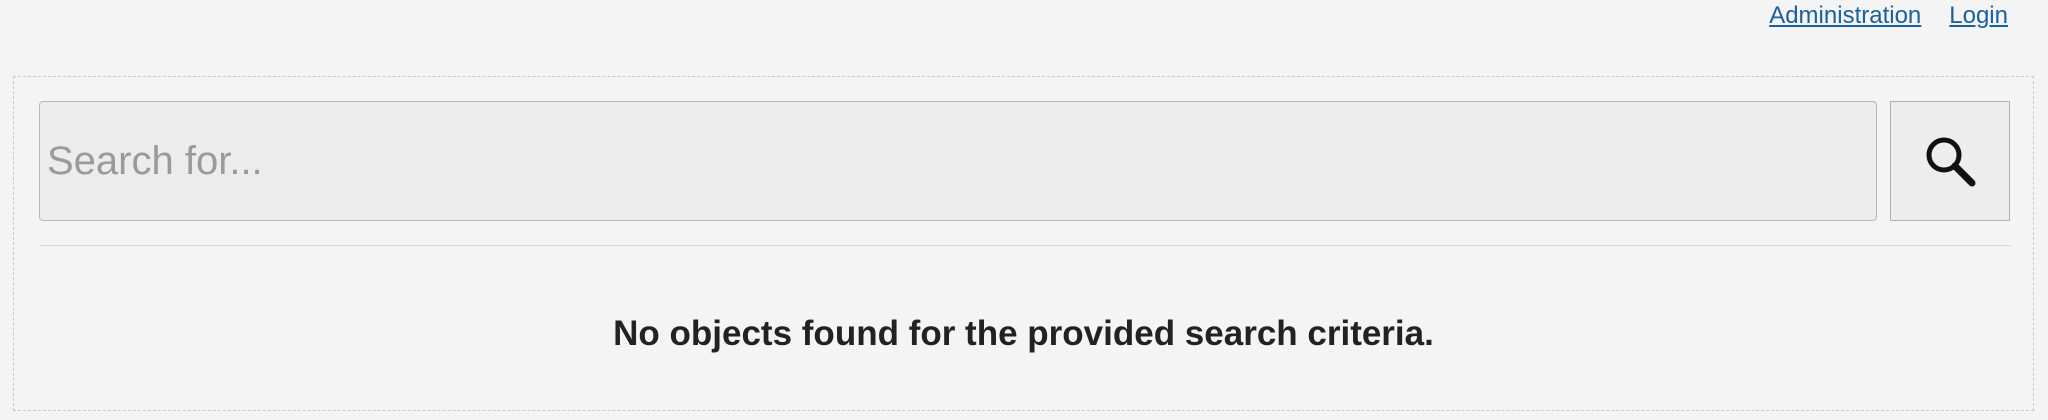 The width and height of the screenshot is (2048, 420). Describe the element at coordinates (1978, 16) in the screenshot. I see `login-link: Login` at that location.